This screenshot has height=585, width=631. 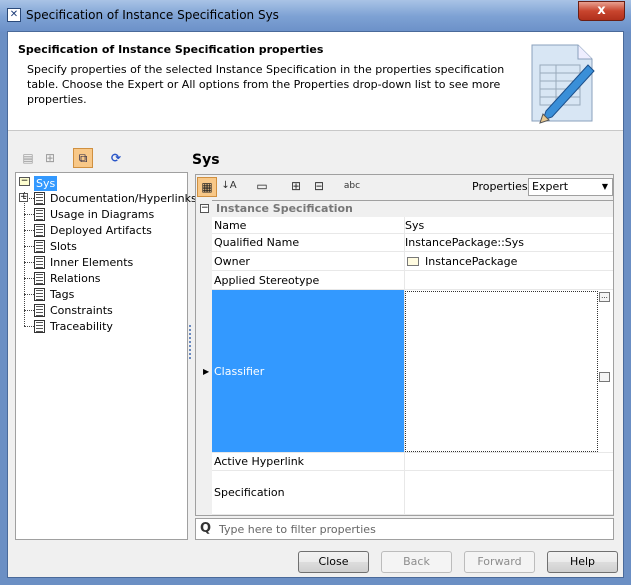 I want to click on tree-item-label: Inner Elements, so click(x=92, y=262).